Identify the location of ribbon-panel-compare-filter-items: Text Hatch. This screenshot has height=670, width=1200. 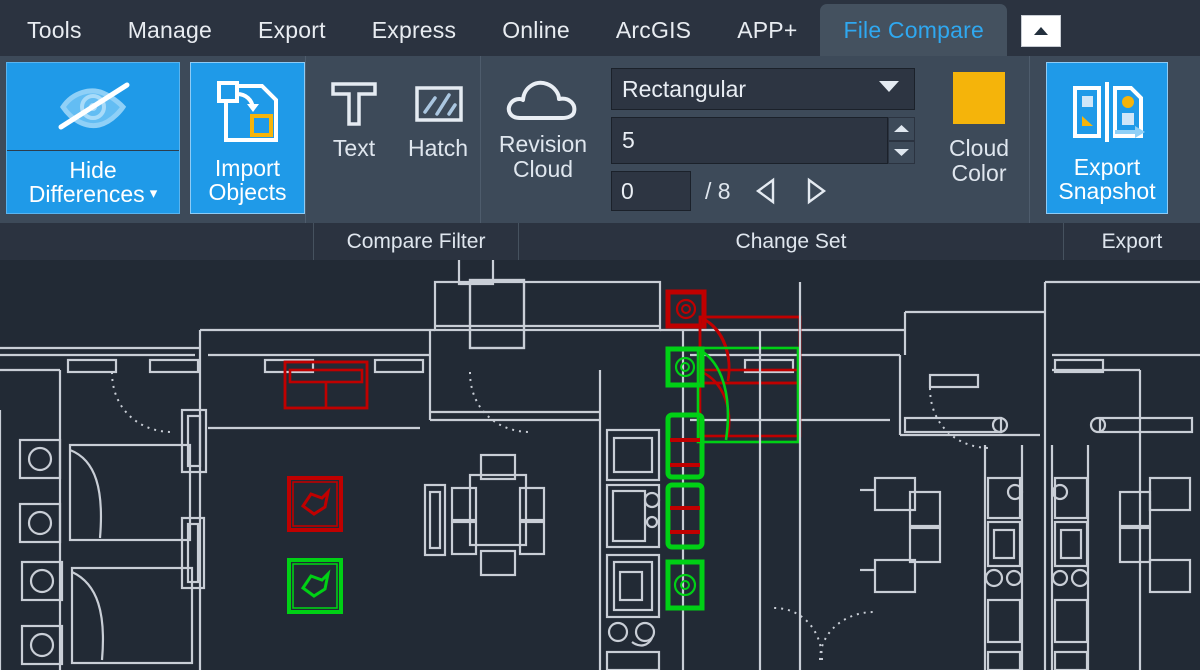
(392, 139).